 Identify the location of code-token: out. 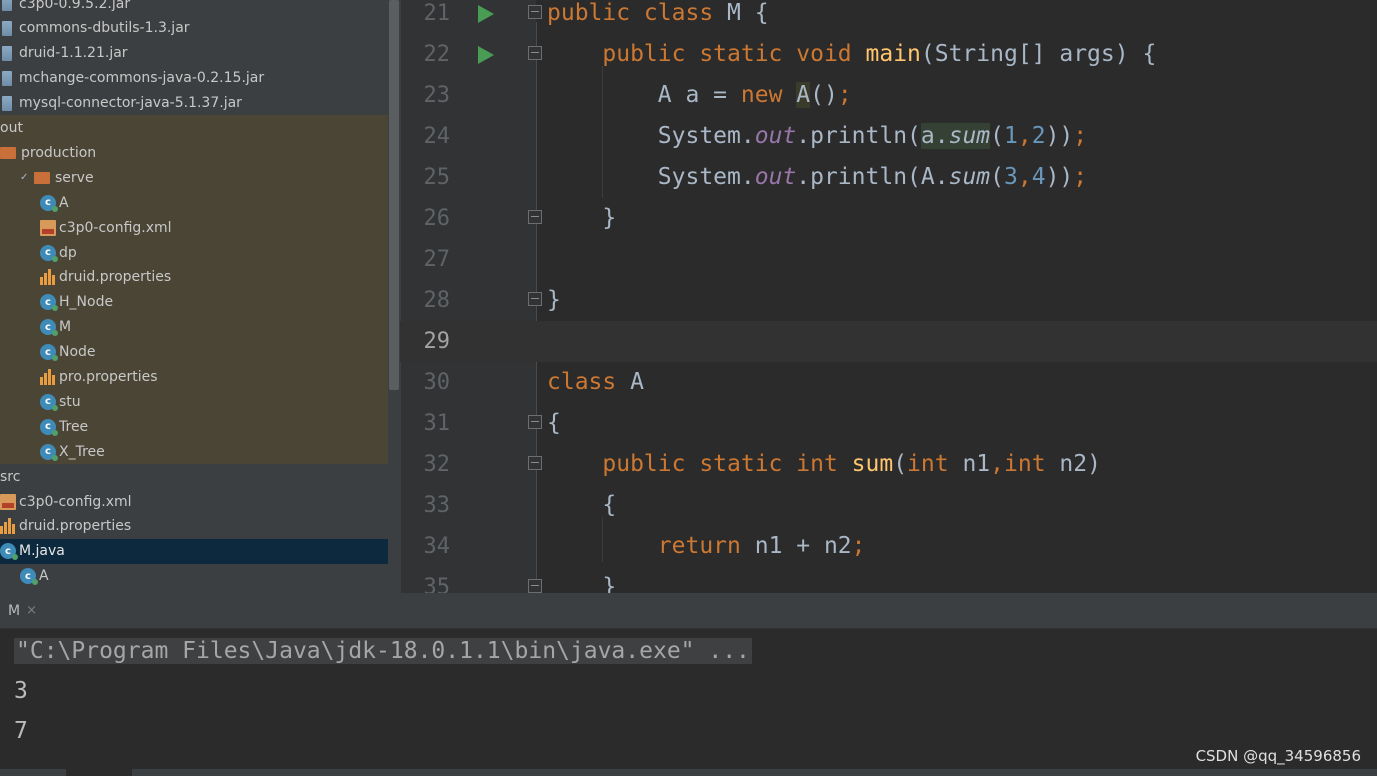
(775, 136).